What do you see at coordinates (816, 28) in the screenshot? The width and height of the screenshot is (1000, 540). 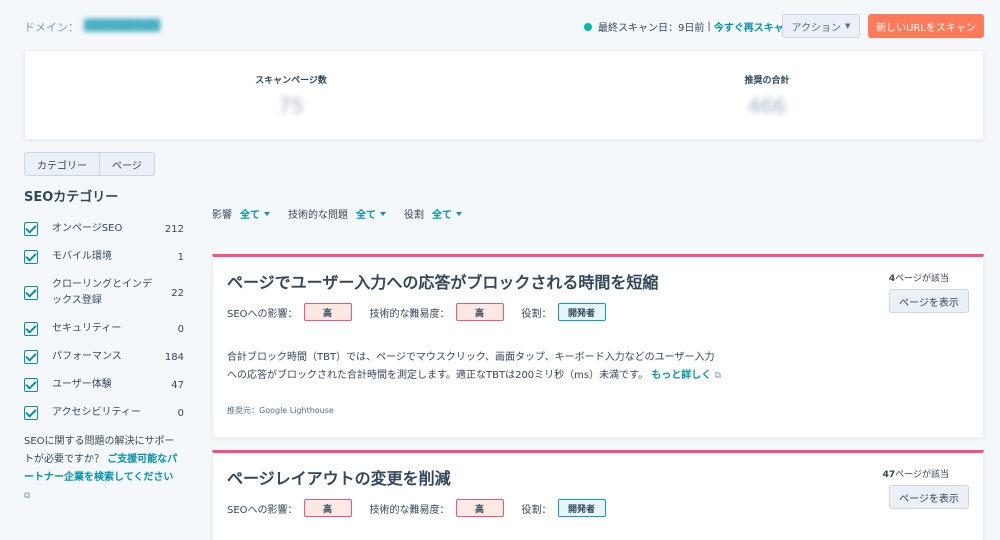 I see `actions-button-label: アクション` at bounding box center [816, 28].